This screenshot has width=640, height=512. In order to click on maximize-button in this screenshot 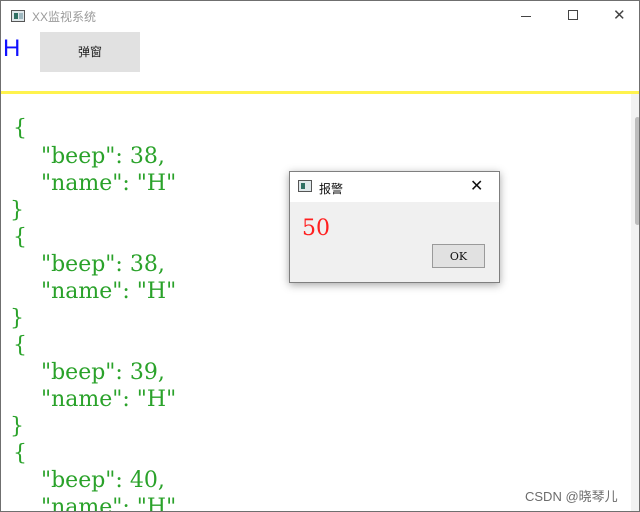, I will do `click(573, 16)`.